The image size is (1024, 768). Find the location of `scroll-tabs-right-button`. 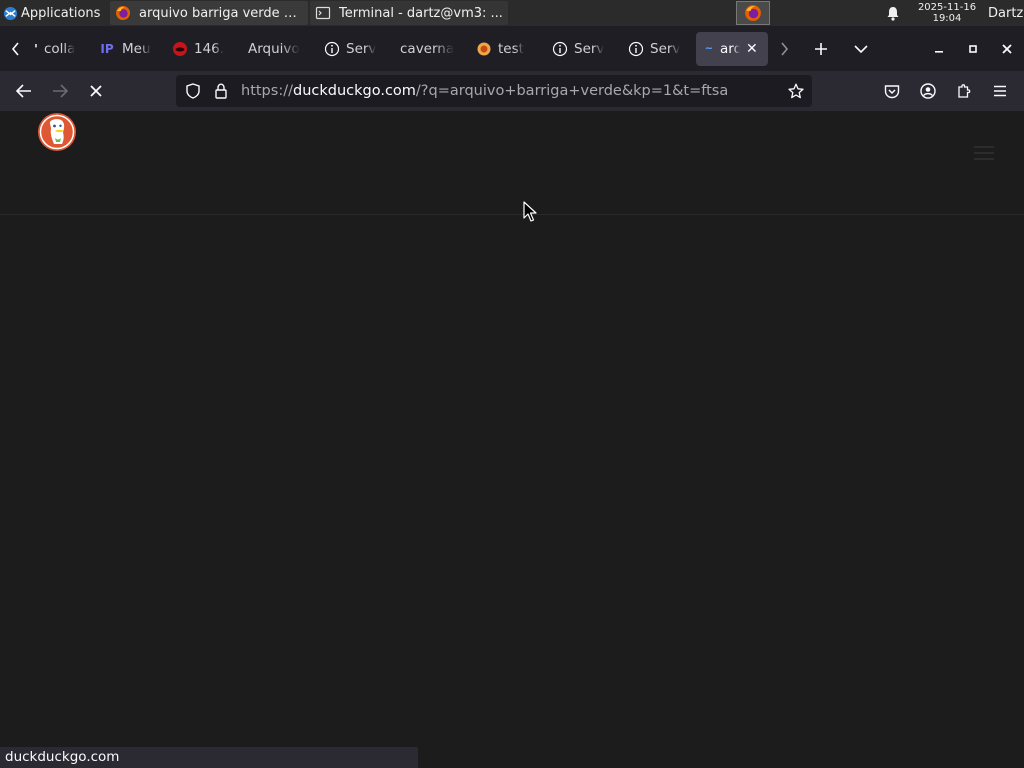

scroll-tabs-right-button is located at coordinates (784, 48).